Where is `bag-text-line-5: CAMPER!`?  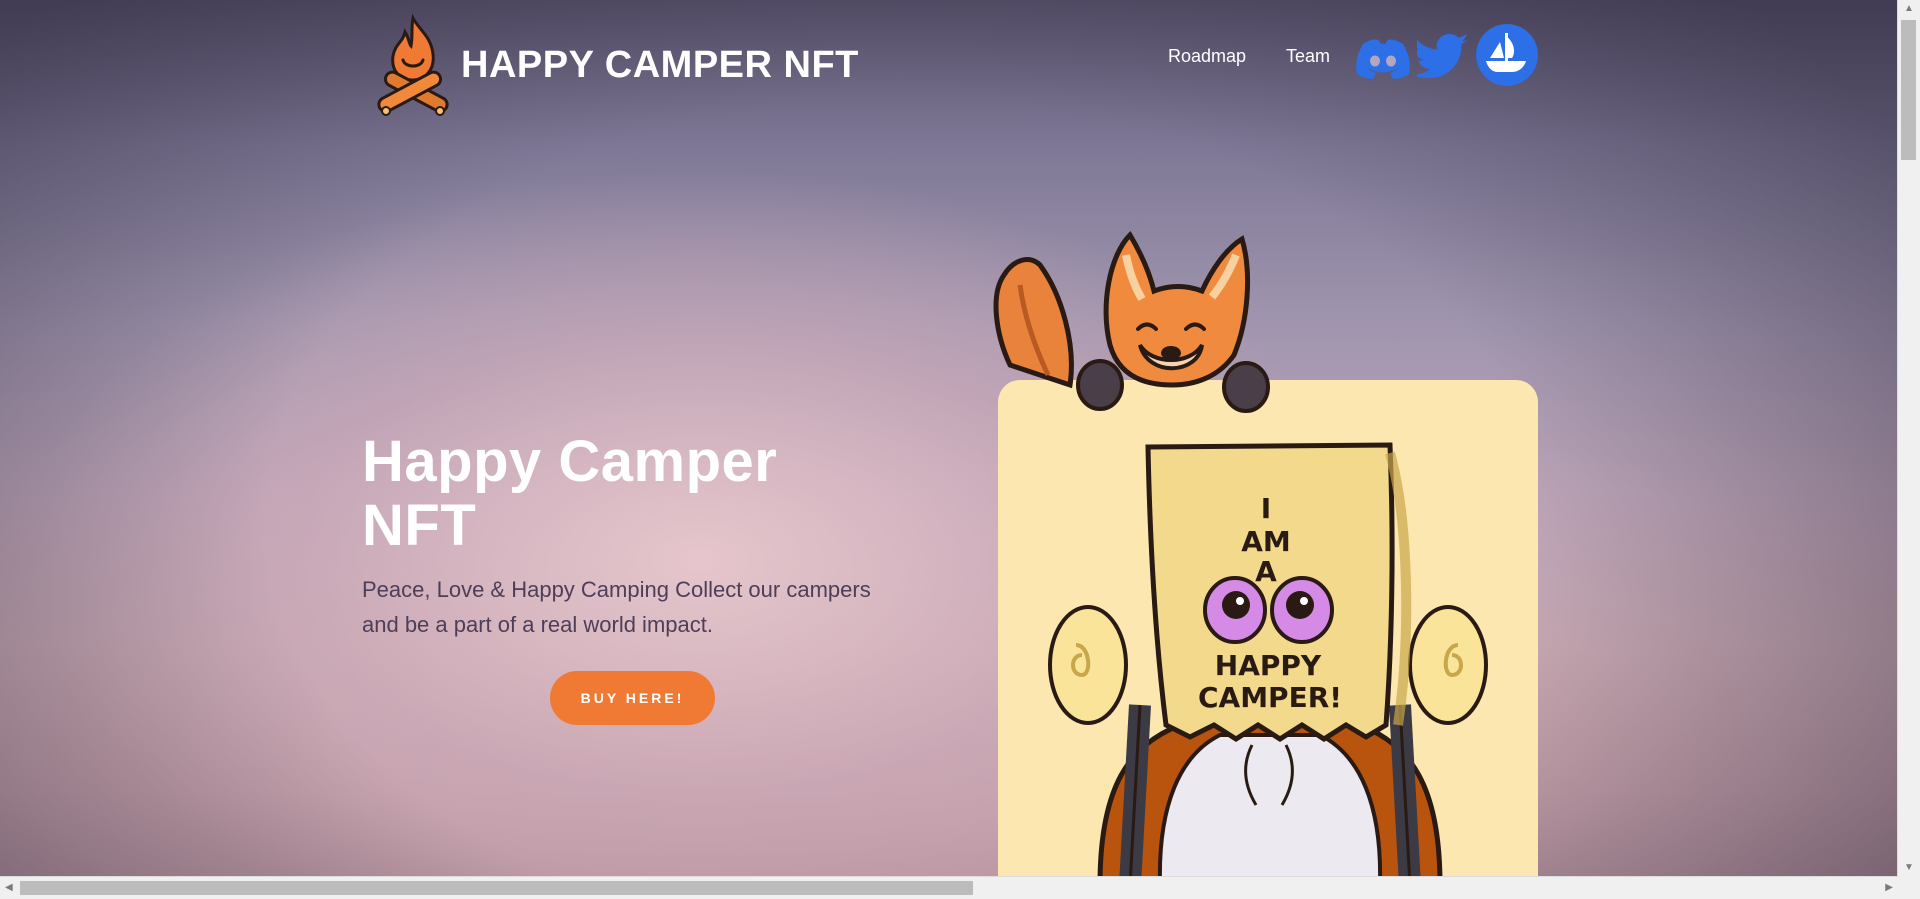
bag-text-line-5: CAMPER! is located at coordinates (1270, 697).